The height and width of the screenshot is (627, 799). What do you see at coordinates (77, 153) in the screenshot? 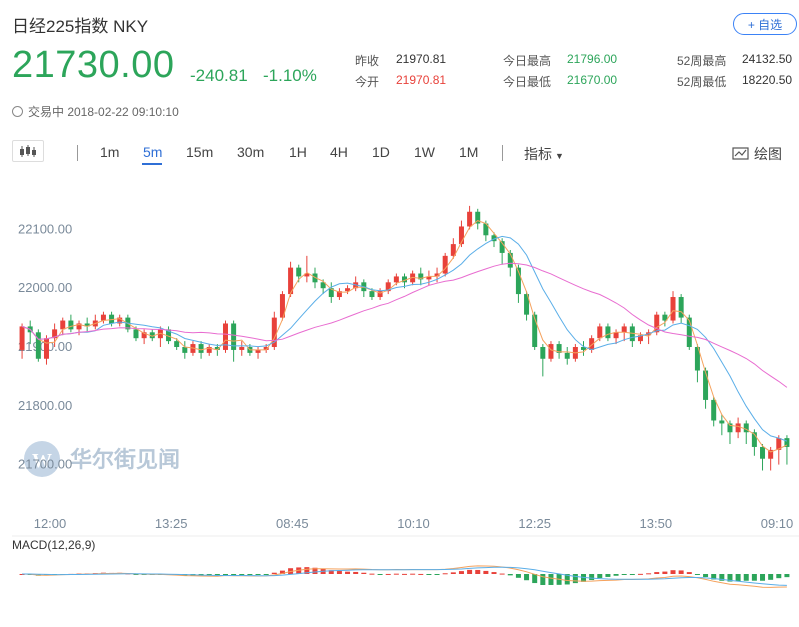
I see `toolbar-divider` at bounding box center [77, 153].